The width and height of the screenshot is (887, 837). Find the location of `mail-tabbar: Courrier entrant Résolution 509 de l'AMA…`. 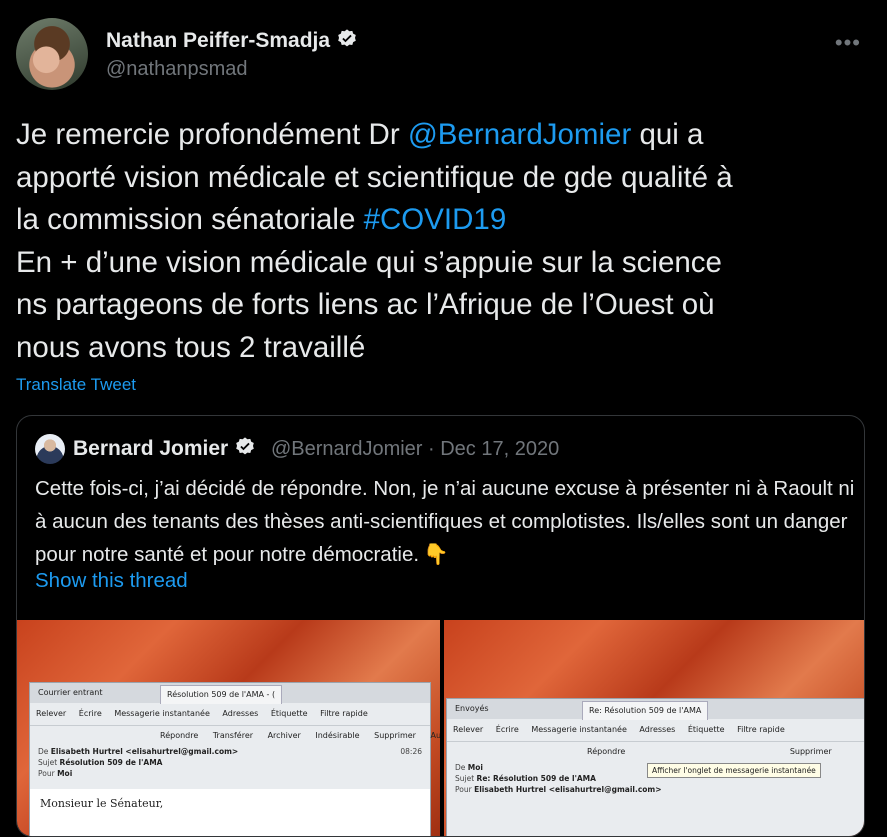

mail-tabbar: Courrier entrant Résolution 509 de l'AMA… is located at coordinates (230, 693).